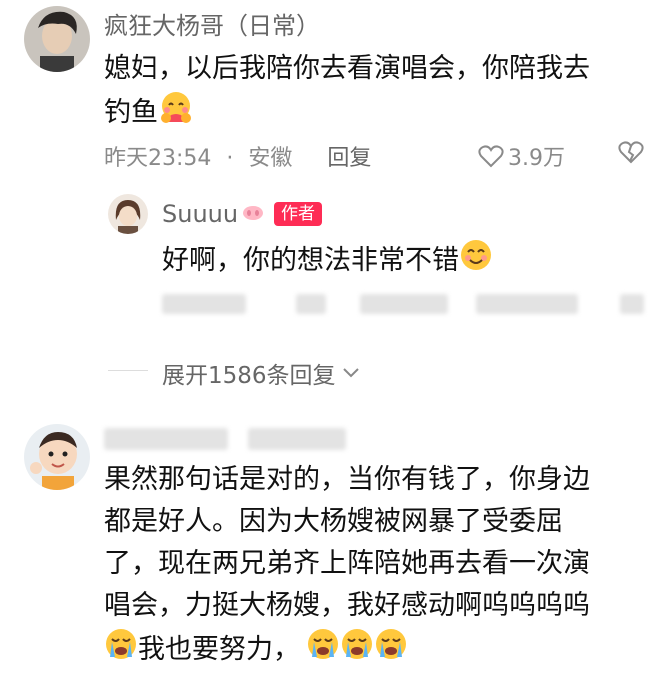 This screenshot has width=660, height=674. I want to click on hugging-face-emoji, so click(176, 113).